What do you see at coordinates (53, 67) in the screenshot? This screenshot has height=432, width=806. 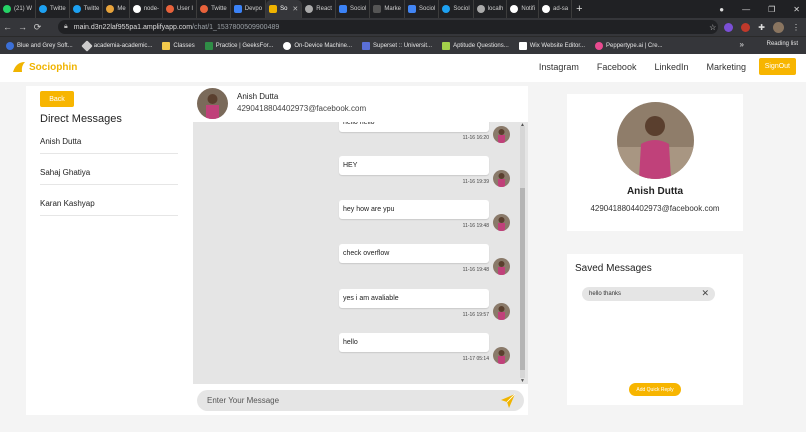 I see `logo-text: Sociophin` at bounding box center [53, 67].